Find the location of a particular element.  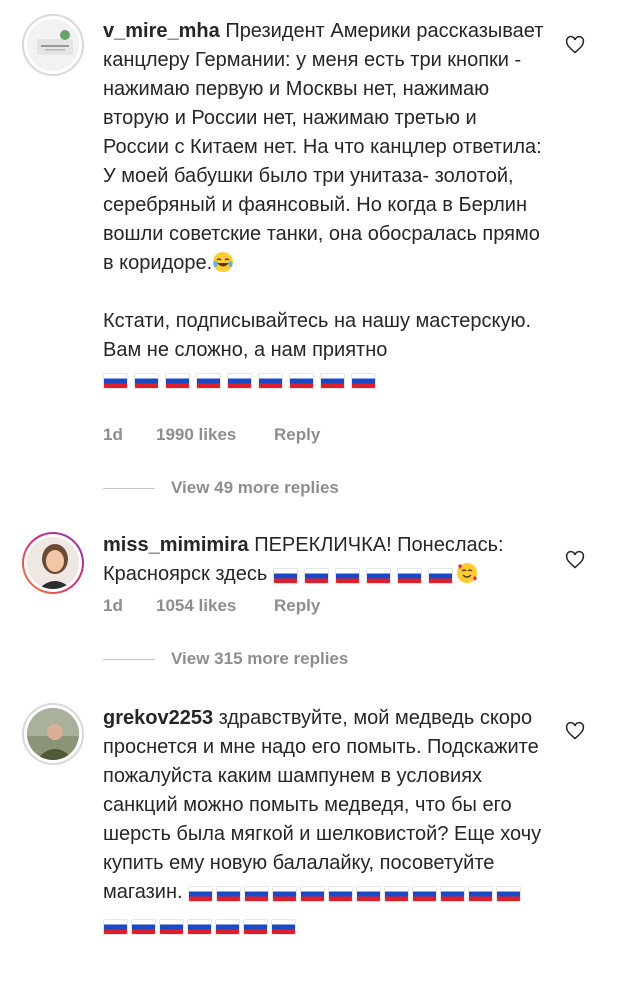

username: miss_mimimira is located at coordinates (176, 545).